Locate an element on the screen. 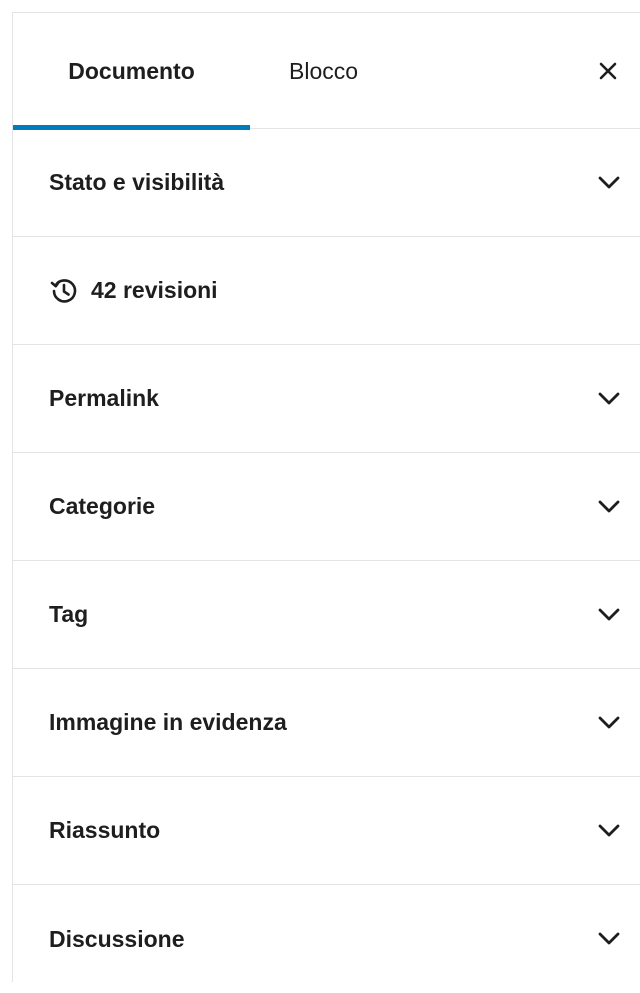 Image resolution: width=640 pixels, height=993 pixels. panel-categorie: Categorie is located at coordinates (326, 507).